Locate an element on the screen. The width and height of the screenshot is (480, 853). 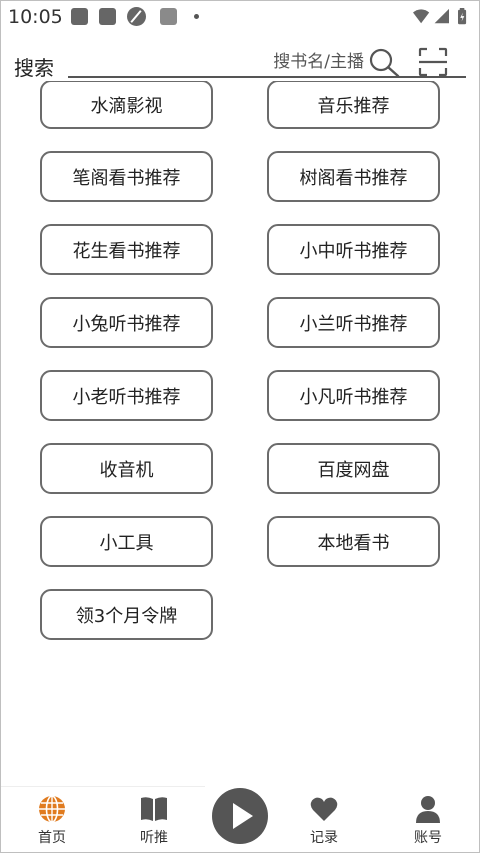
menu-item-water-drop-video: 水滴影视 is located at coordinates (126, 105).